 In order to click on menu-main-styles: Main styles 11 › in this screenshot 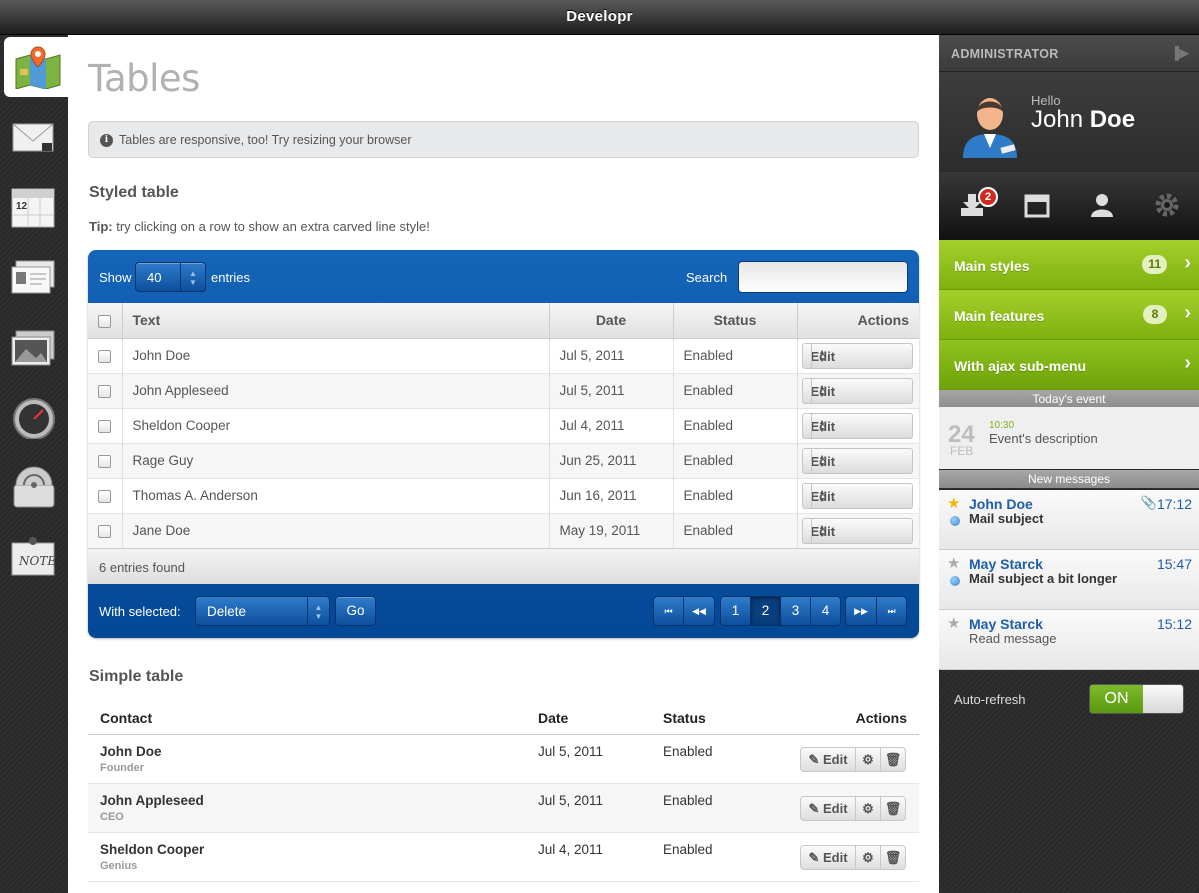, I will do `click(1069, 265)`.